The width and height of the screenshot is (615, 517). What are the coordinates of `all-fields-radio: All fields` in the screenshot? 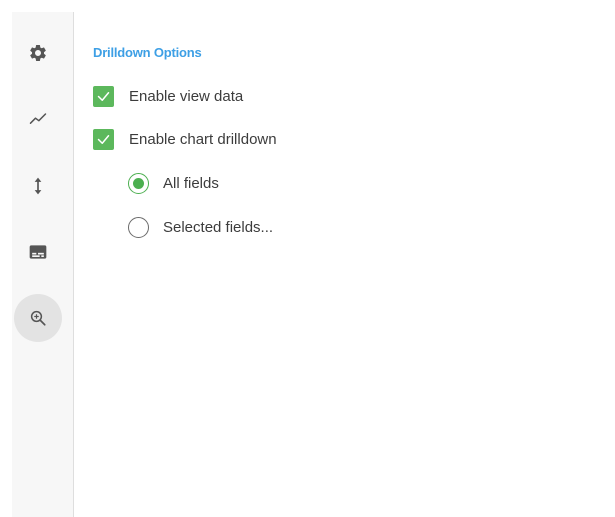 It's located at (173, 183).